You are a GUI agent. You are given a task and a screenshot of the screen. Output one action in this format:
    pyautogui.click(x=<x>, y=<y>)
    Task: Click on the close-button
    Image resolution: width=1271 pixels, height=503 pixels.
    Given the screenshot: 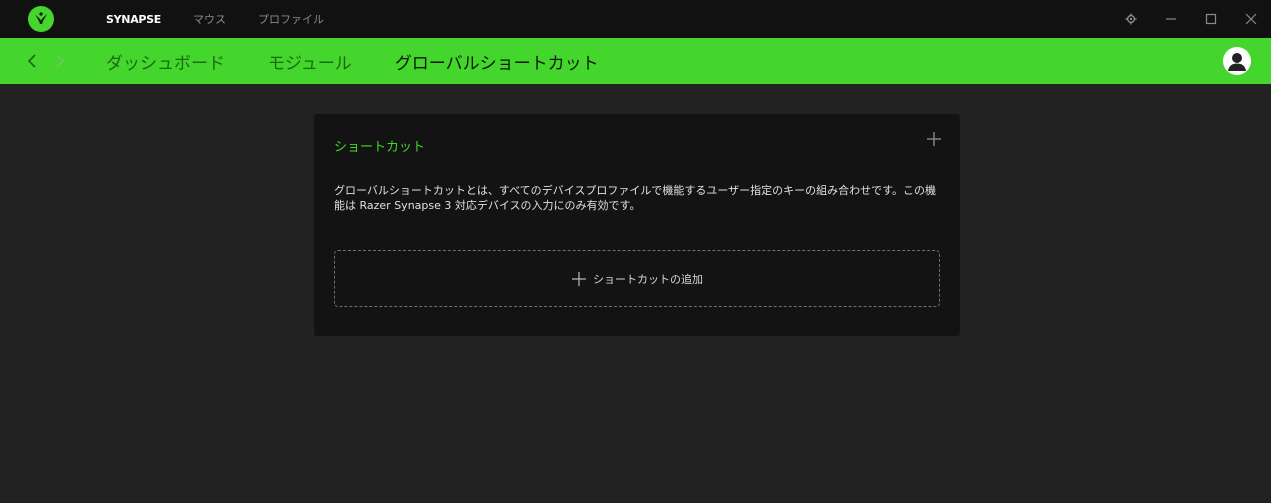 What is the action you would take?
    pyautogui.click(x=1251, y=19)
    